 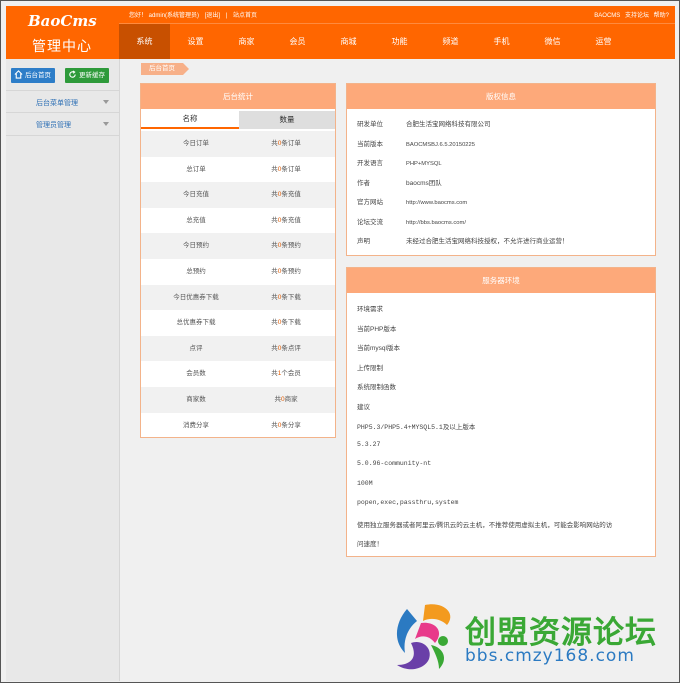 I want to click on stats-row-name: 今日充值, so click(x=196, y=195).